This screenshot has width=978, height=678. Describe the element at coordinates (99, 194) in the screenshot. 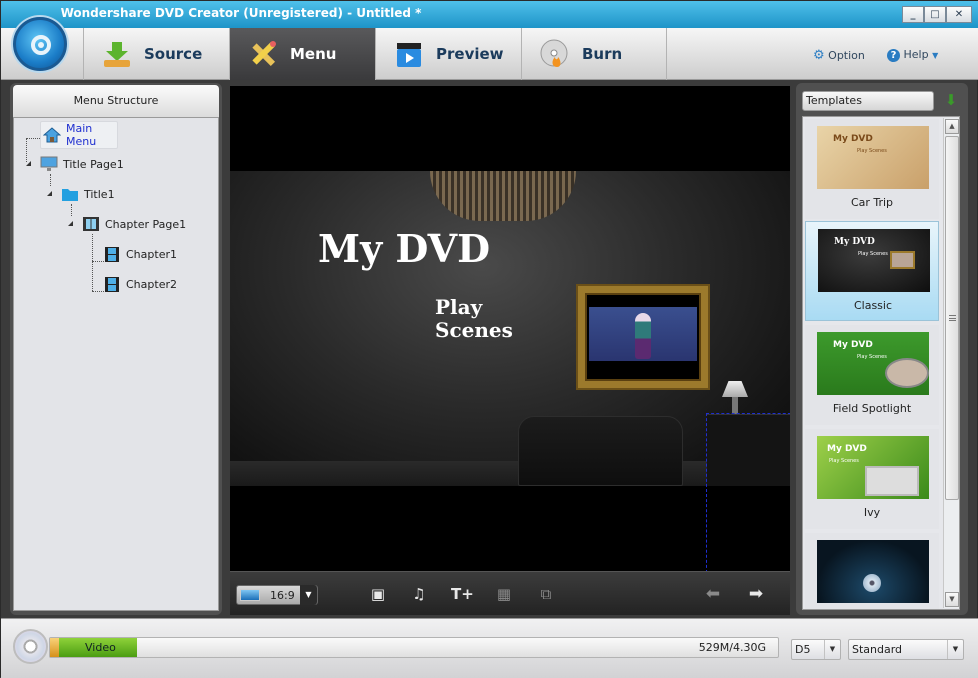

I see `tree-item-label: Title1` at that location.